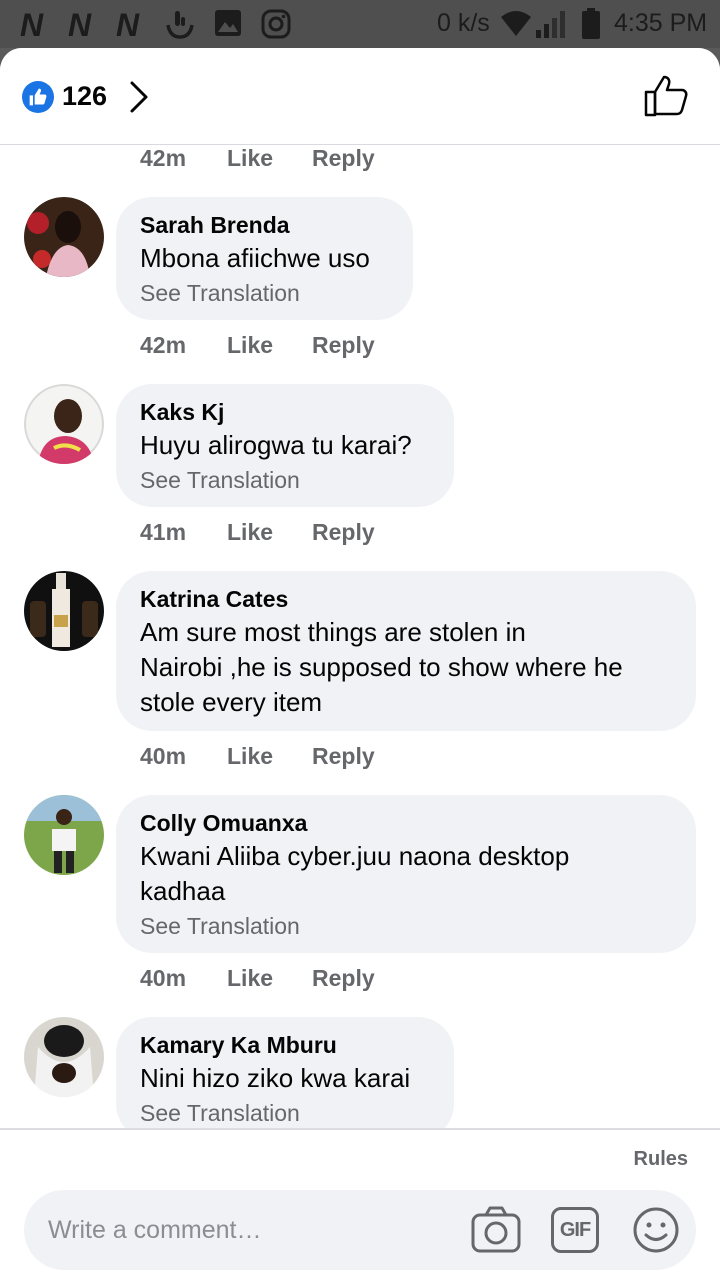  Describe the element at coordinates (360, 24) in the screenshot. I see `status-bar: N N N 0 k/s 4:35 PM` at that location.